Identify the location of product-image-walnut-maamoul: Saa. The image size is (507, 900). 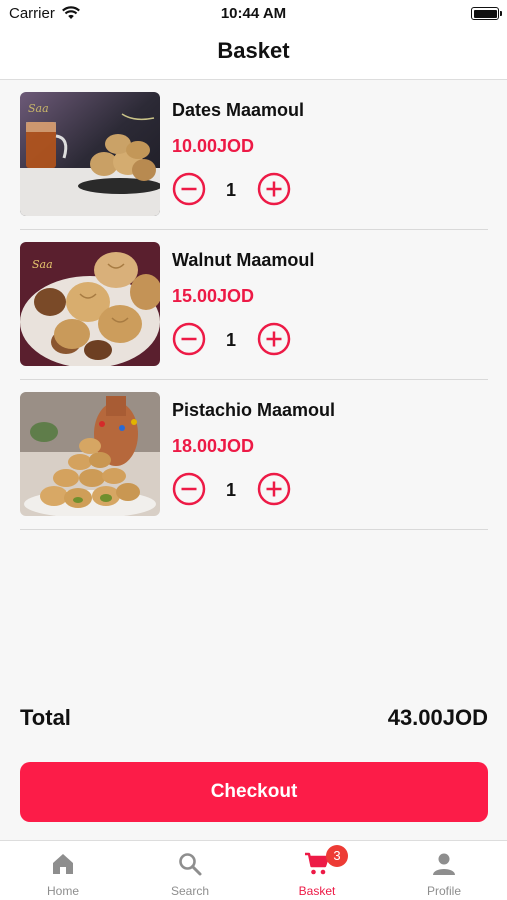
(90, 304).